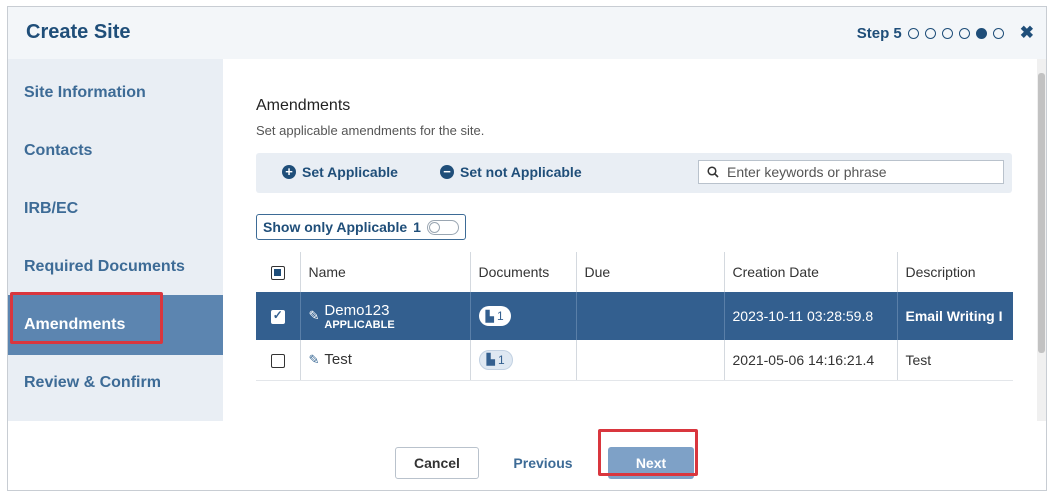 This screenshot has height=491, width=1055. I want to click on minus-circle-icon: −, so click(447, 172).